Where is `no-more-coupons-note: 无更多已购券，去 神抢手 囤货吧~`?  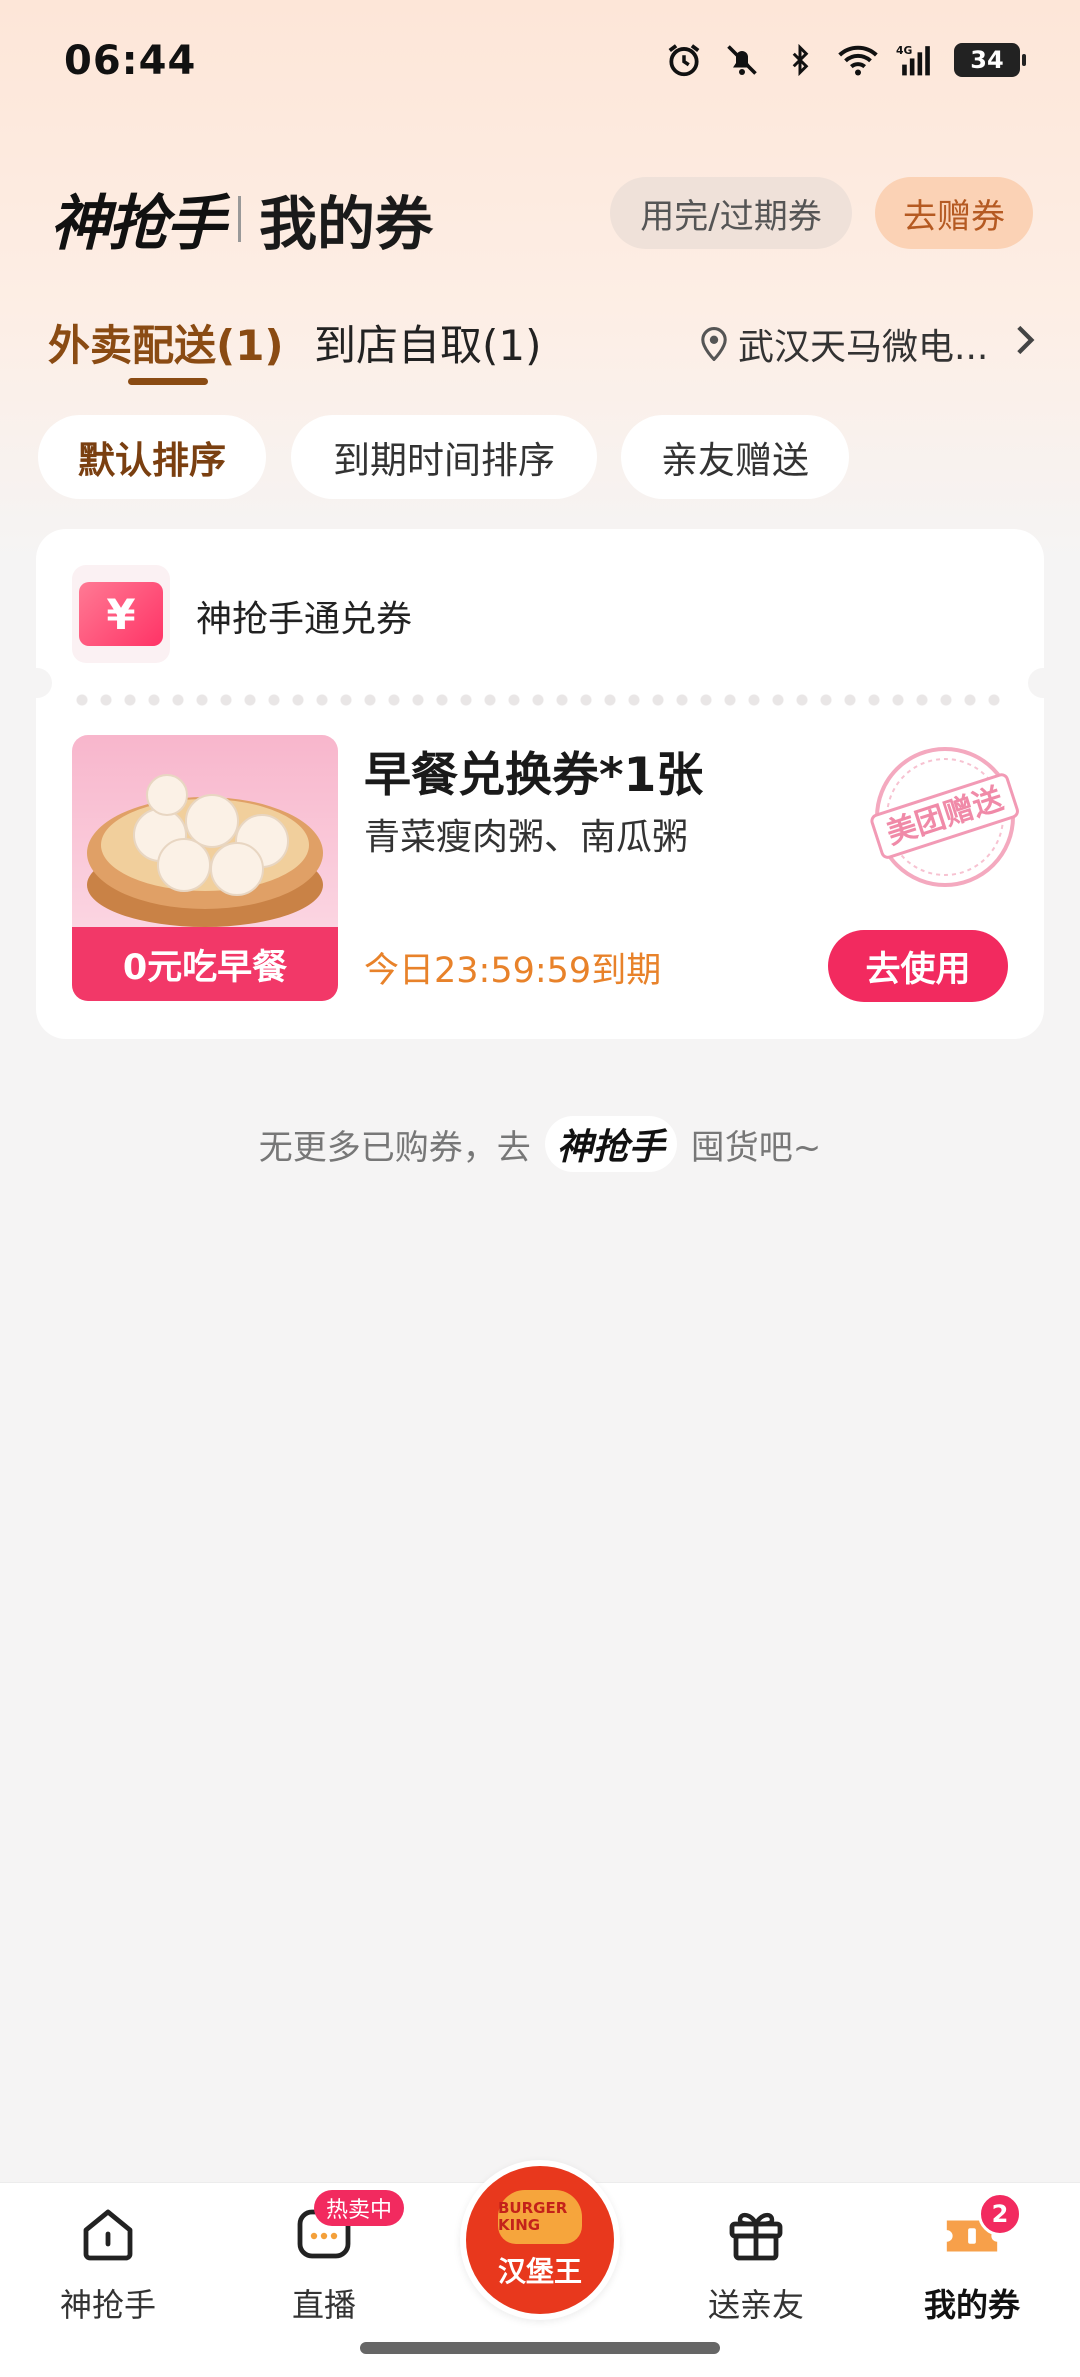 no-more-coupons-note: 无更多已购券，去 神抢手 囤货吧~ is located at coordinates (540, 1144).